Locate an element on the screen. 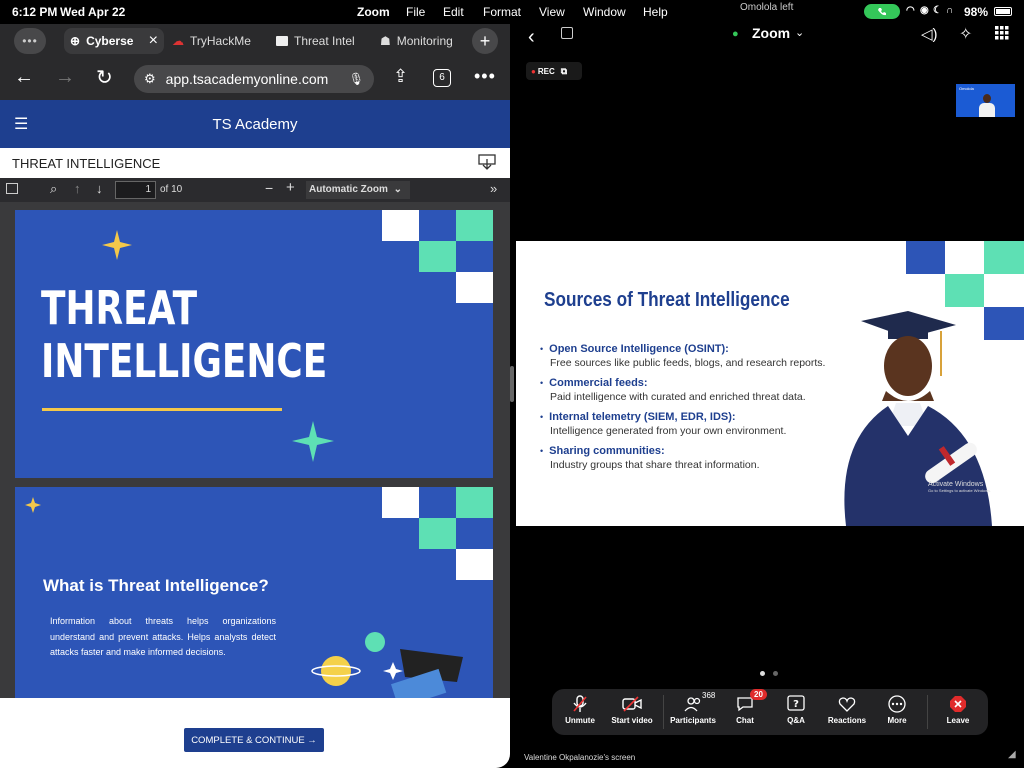 The image size is (1024, 768). microphone-icon: 🎙 is located at coordinates (356, 79).